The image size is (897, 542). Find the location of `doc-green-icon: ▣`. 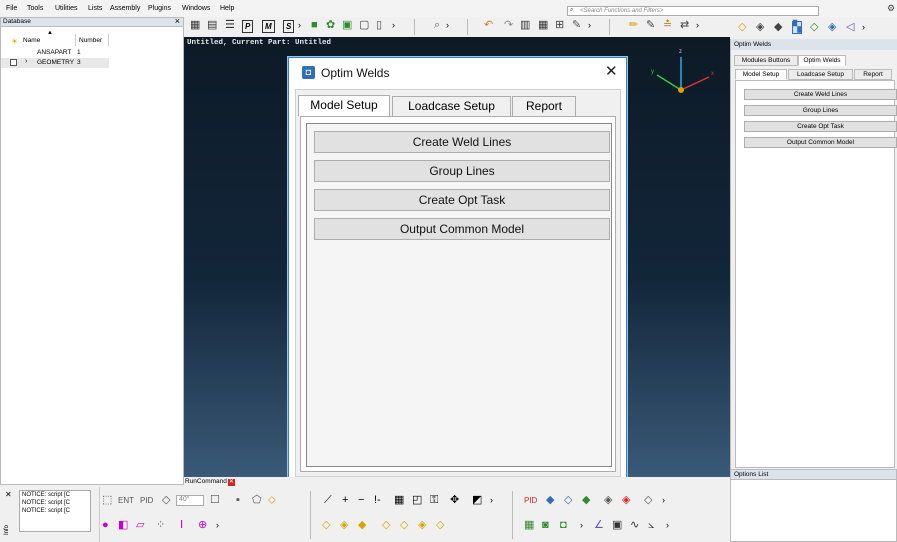

doc-green-icon: ▣ is located at coordinates (347, 25).